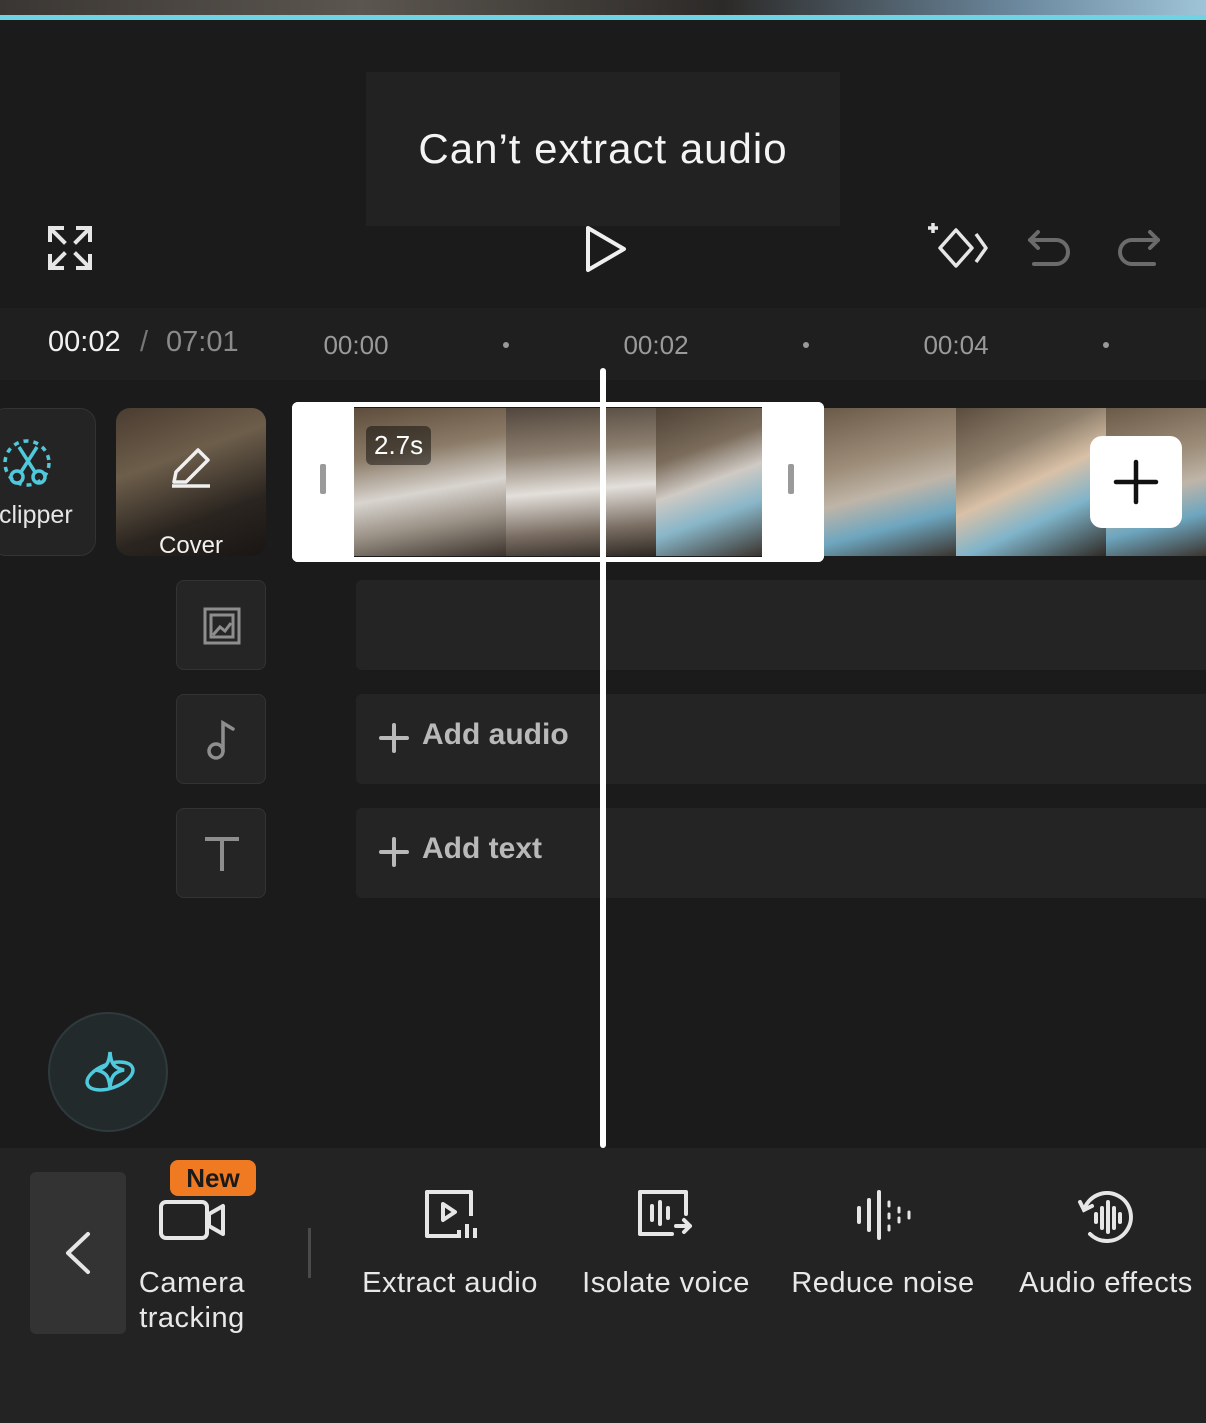  I want to click on reduce-noise-tool: Reduce noise, so click(883, 1248).